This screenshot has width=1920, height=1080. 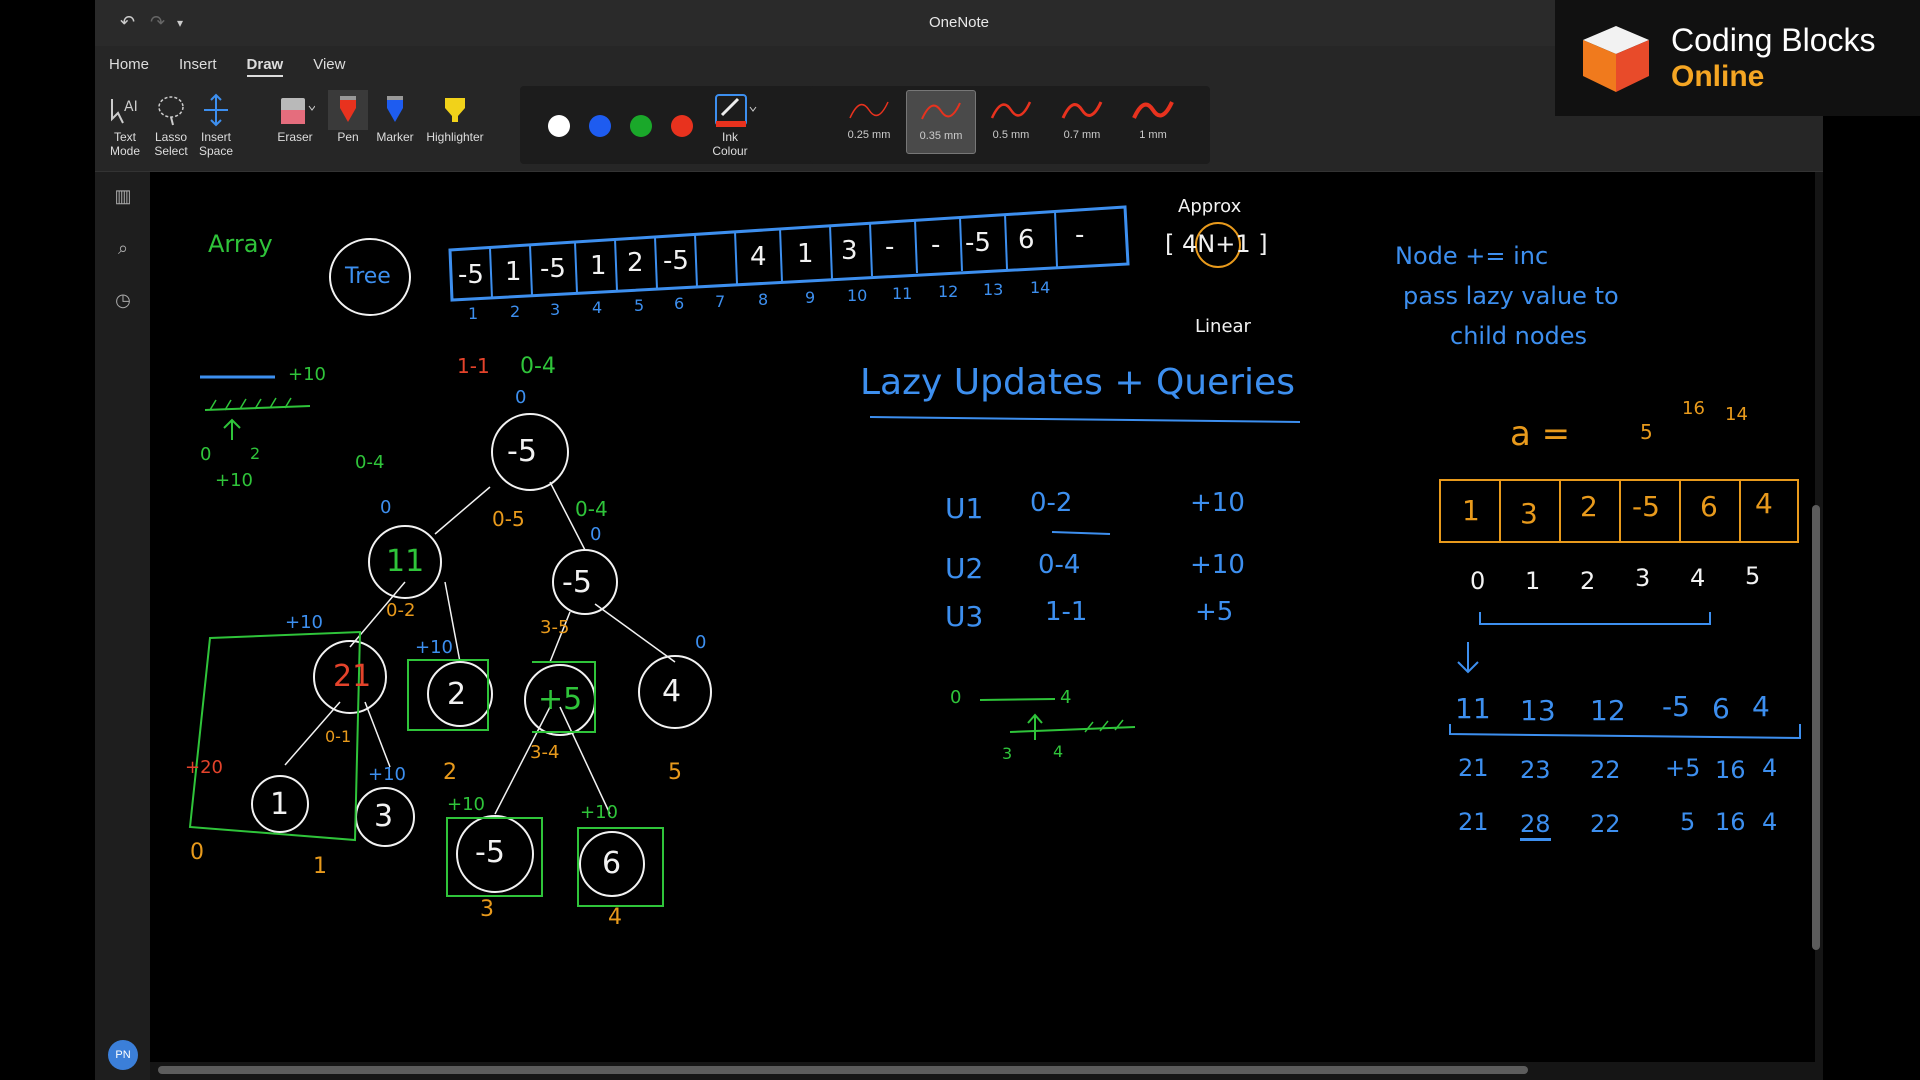 I want to click on array-cell-8: 1, so click(x=805, y=254).